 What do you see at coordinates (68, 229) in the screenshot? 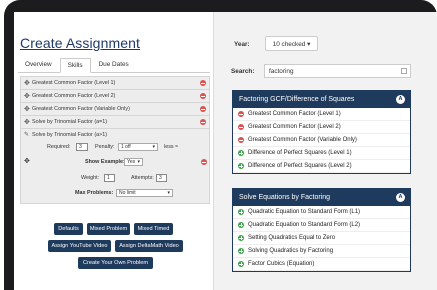
I see `defaults-button: Defaults` at bounding box center [68, 229].